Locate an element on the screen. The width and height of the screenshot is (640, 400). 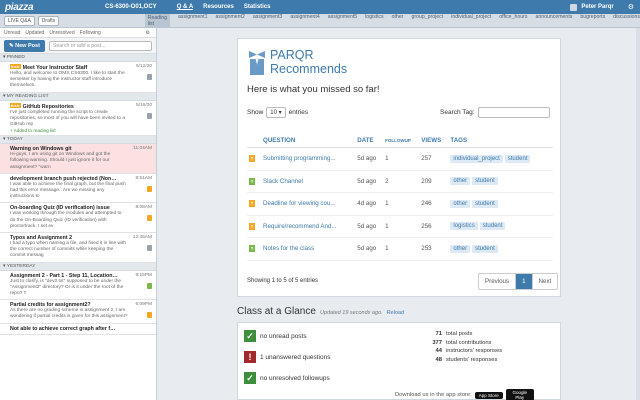
folder-item: logistics is located at coordinates (374, 21).